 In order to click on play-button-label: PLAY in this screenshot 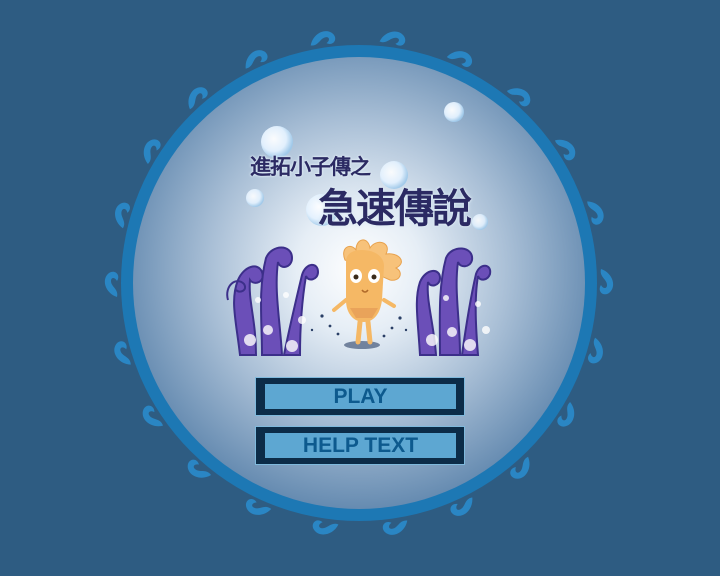, I will do `click(360, 396)`.